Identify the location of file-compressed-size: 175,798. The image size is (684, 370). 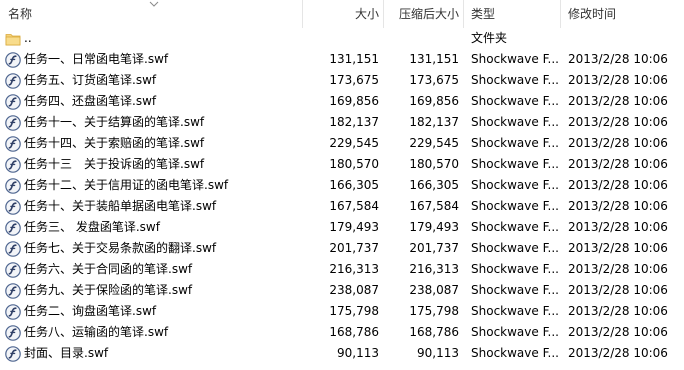
(434, 311).